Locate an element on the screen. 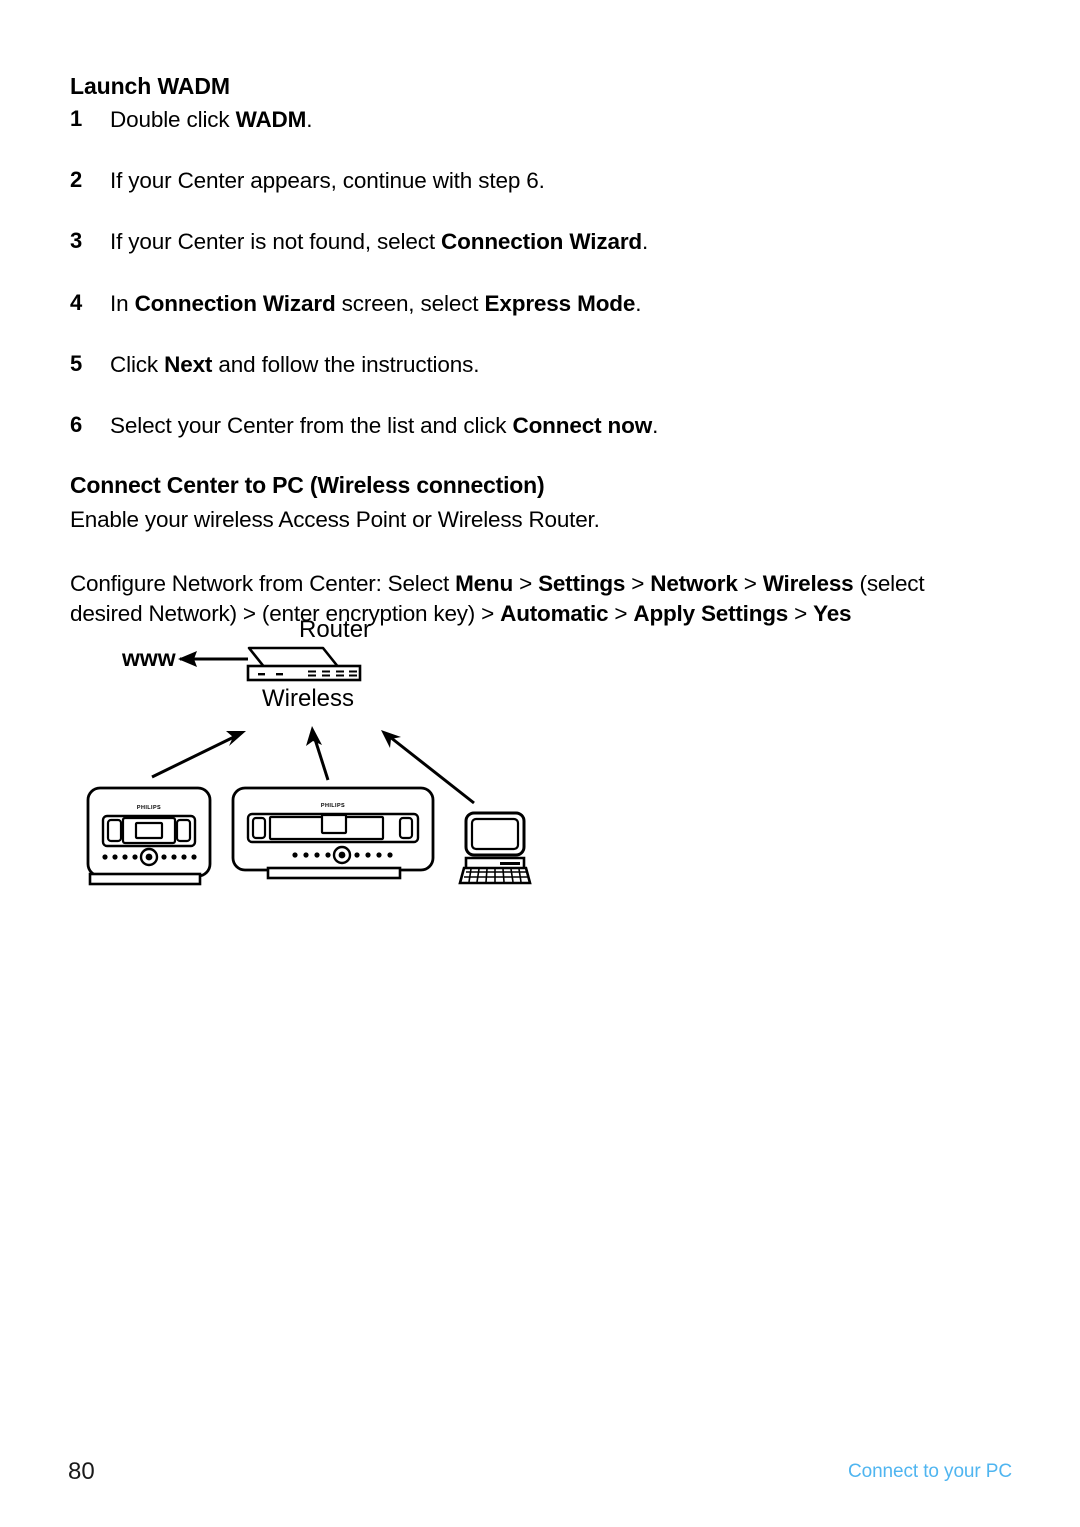 The image size is (1080, 1527). wireless-label: Wireless is located at coordinates (308, 698).